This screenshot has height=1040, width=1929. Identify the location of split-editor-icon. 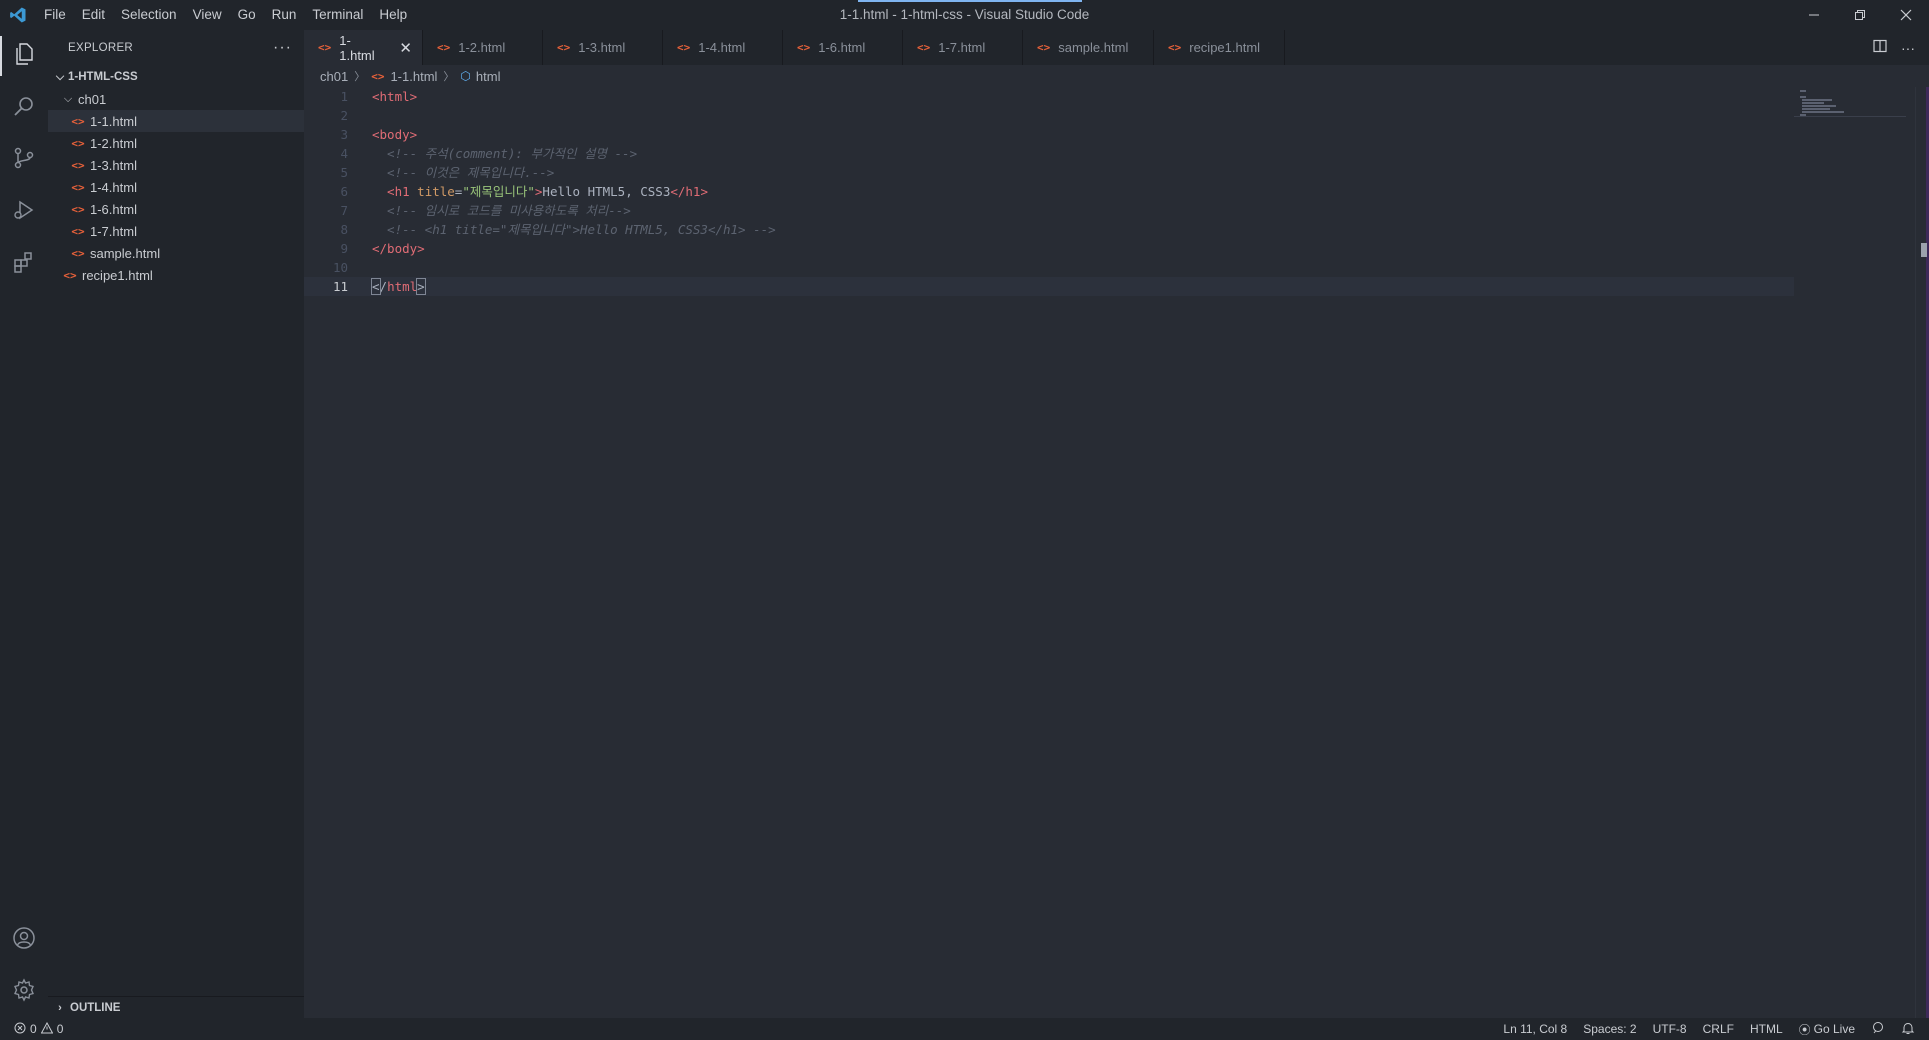
(1880, 47).